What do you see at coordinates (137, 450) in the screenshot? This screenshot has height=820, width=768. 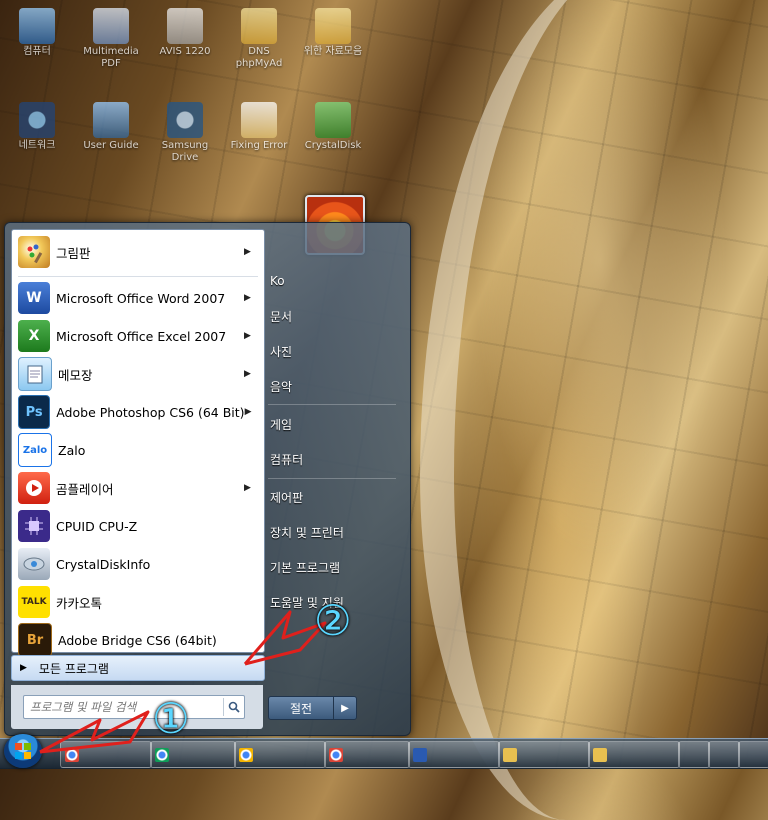 I see `program-item-zalo: Zalo Zalo` at bounding box center [137, 450].